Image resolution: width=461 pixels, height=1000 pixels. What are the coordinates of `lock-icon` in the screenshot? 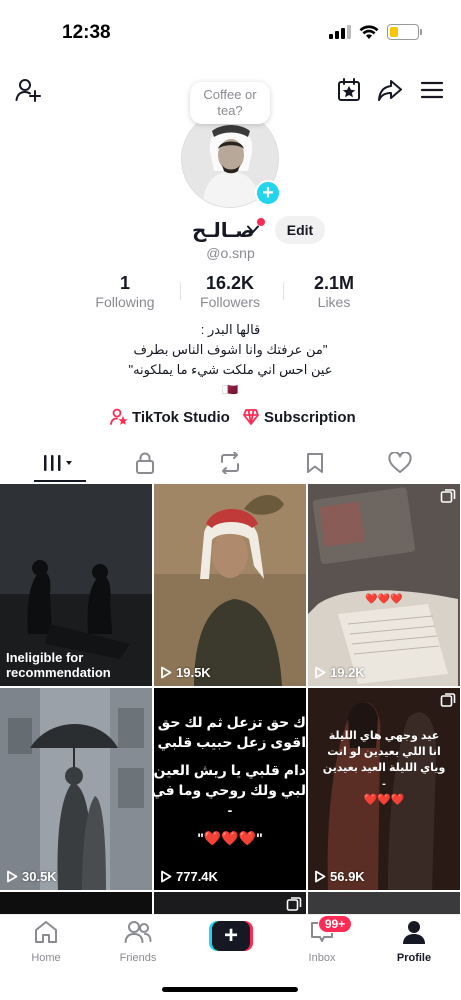 It's located at (145, 463).